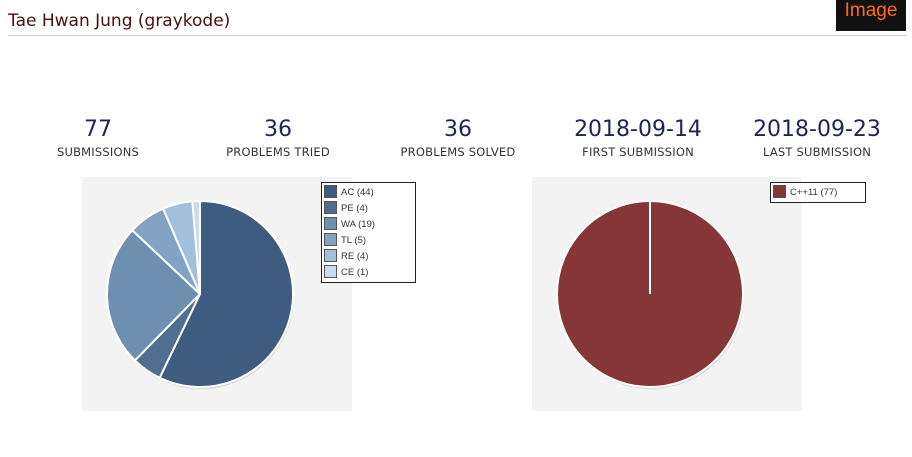 The width and height of the screenshot is (912, 457). I want to click on legend-label: C++11 (77), so click(813, 192).